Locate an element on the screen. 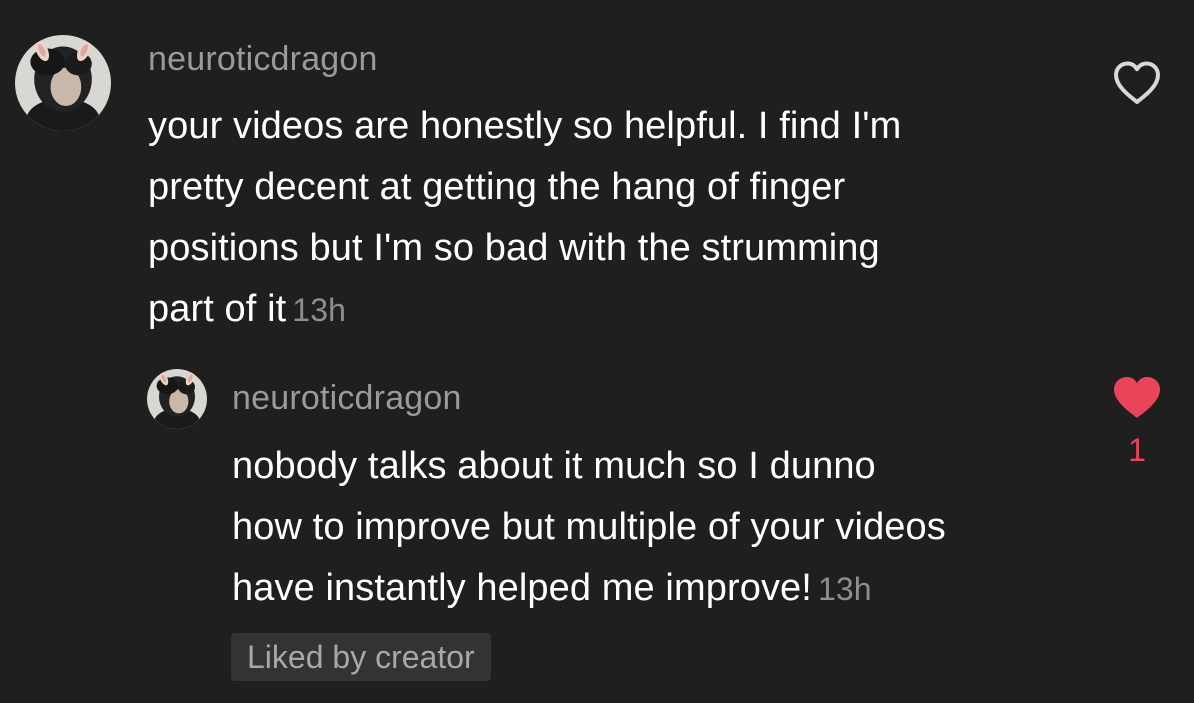  reply-avatar is located at coordinates (177, 399).